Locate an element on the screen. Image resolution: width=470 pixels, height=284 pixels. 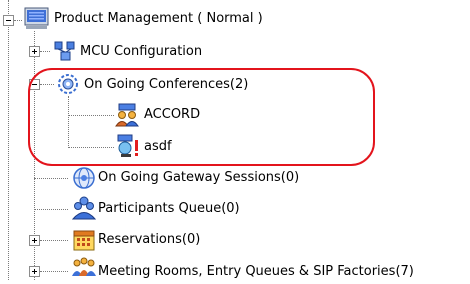
tree-item-reservations: Reservations(0) is located at coordinates (149, 240).